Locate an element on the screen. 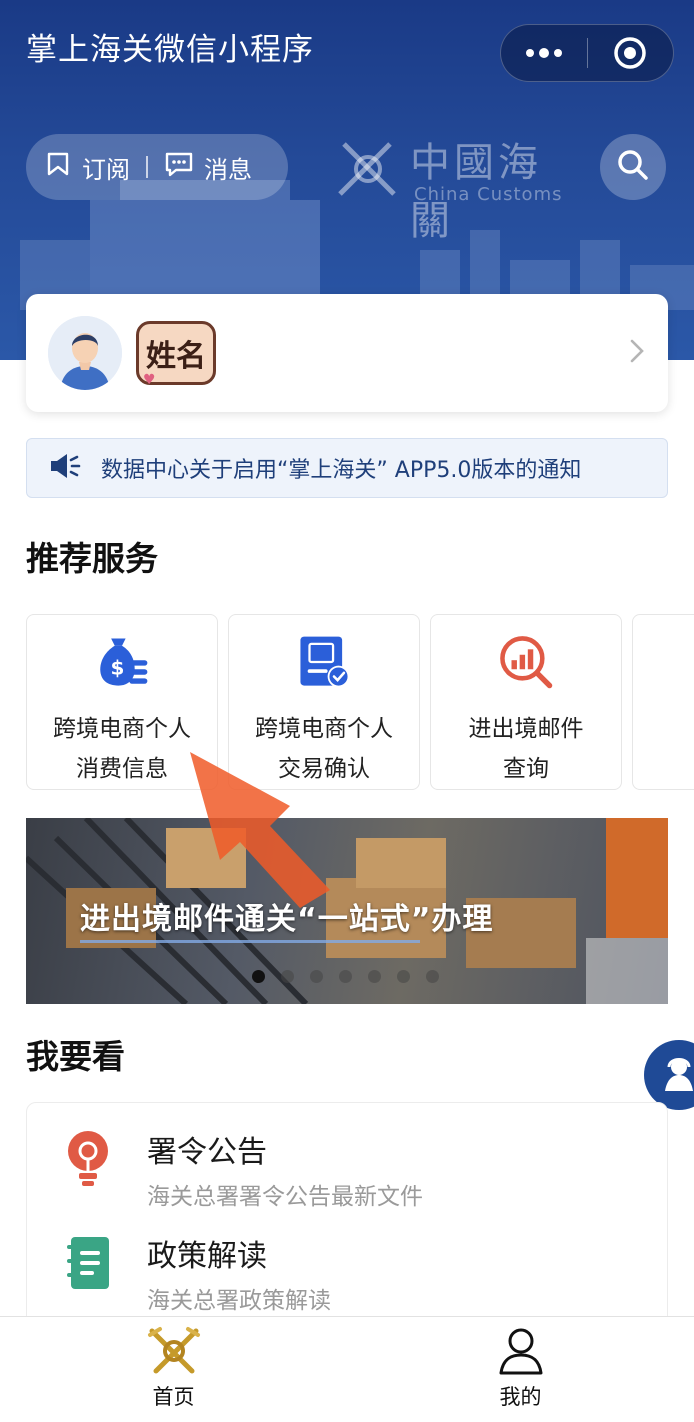 This screenshot has width=694, height=1422. pill-divider is located at coordinates (147, 167).